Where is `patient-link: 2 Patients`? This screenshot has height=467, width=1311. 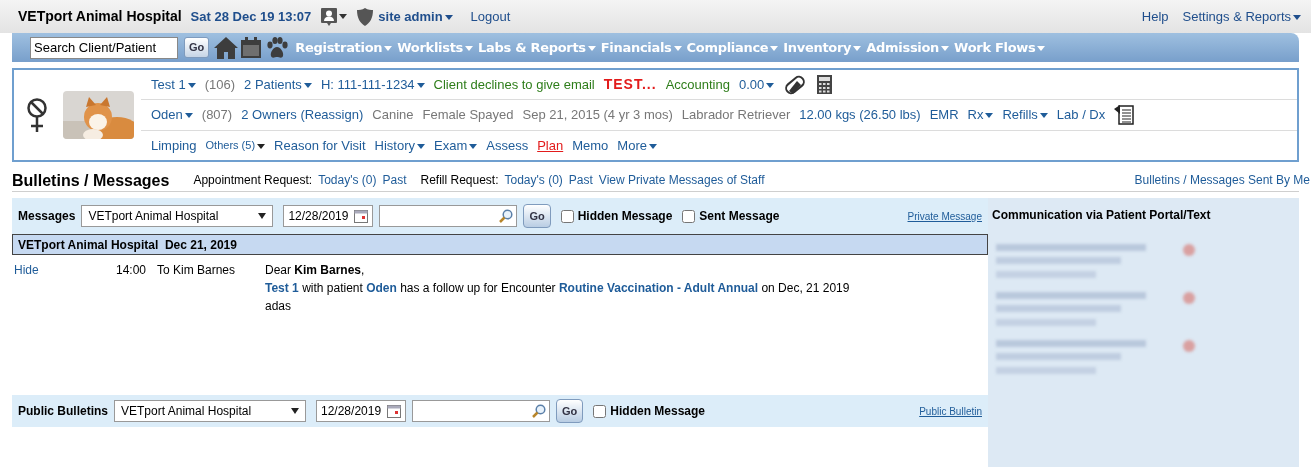
patient-link: 2 Patients is located at coordinates (278, 84).